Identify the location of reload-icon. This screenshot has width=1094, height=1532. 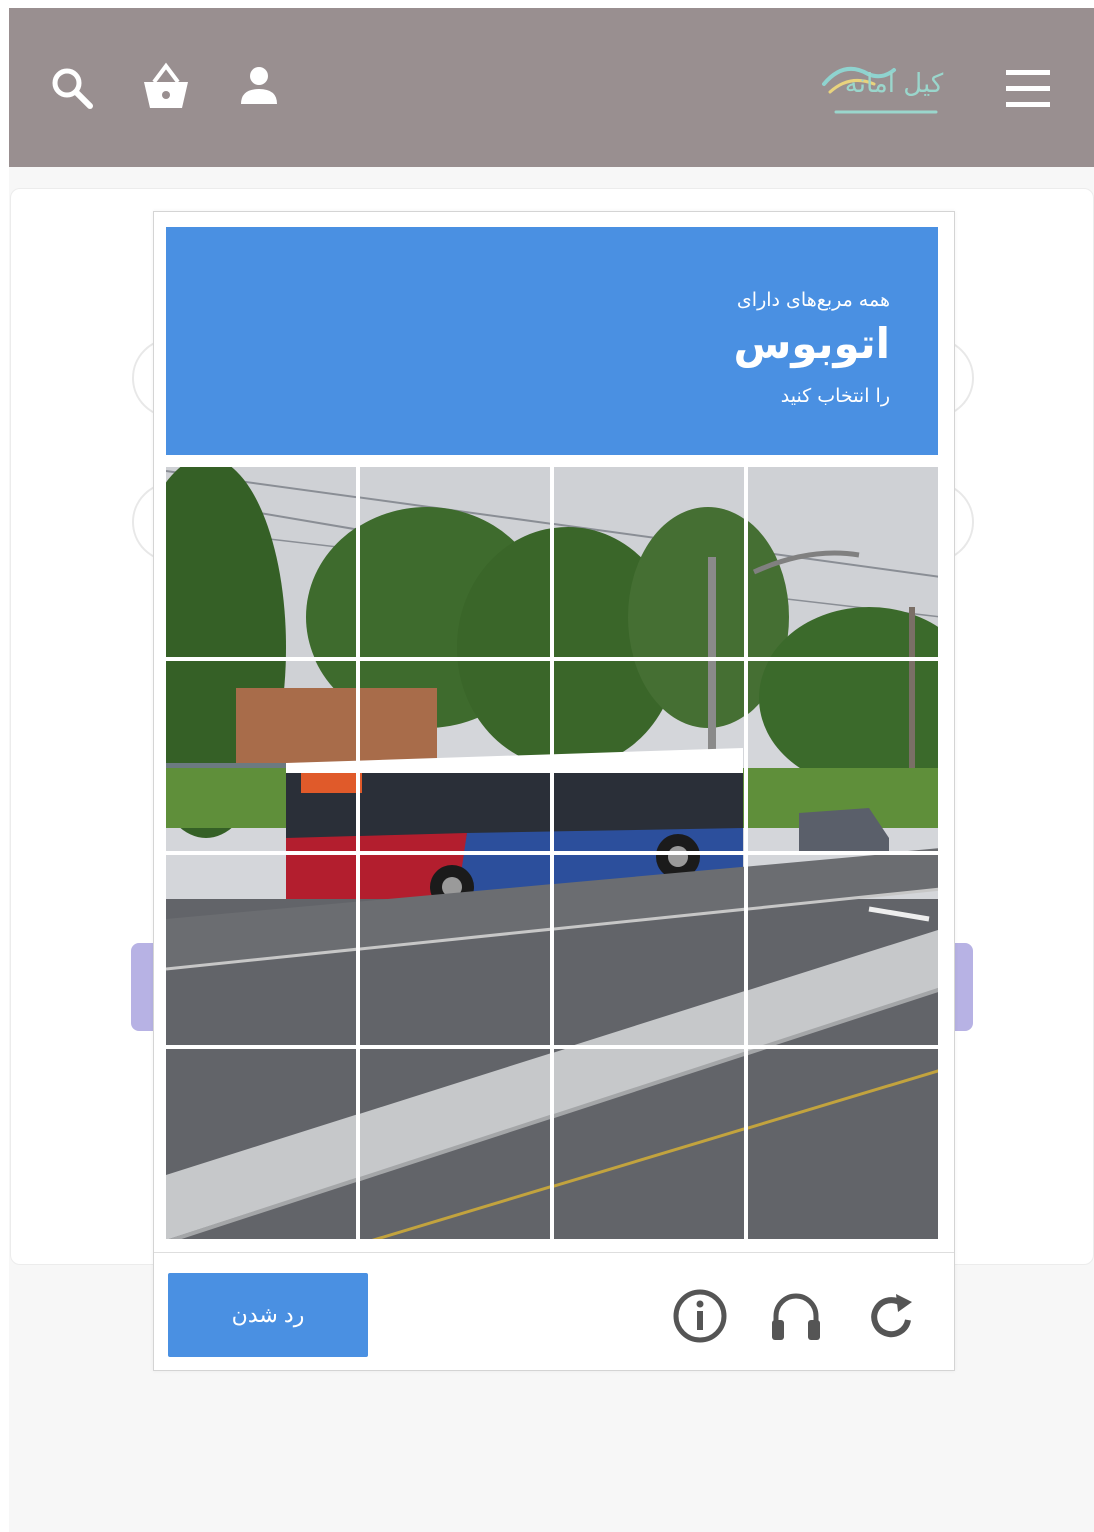
(892, 1316).